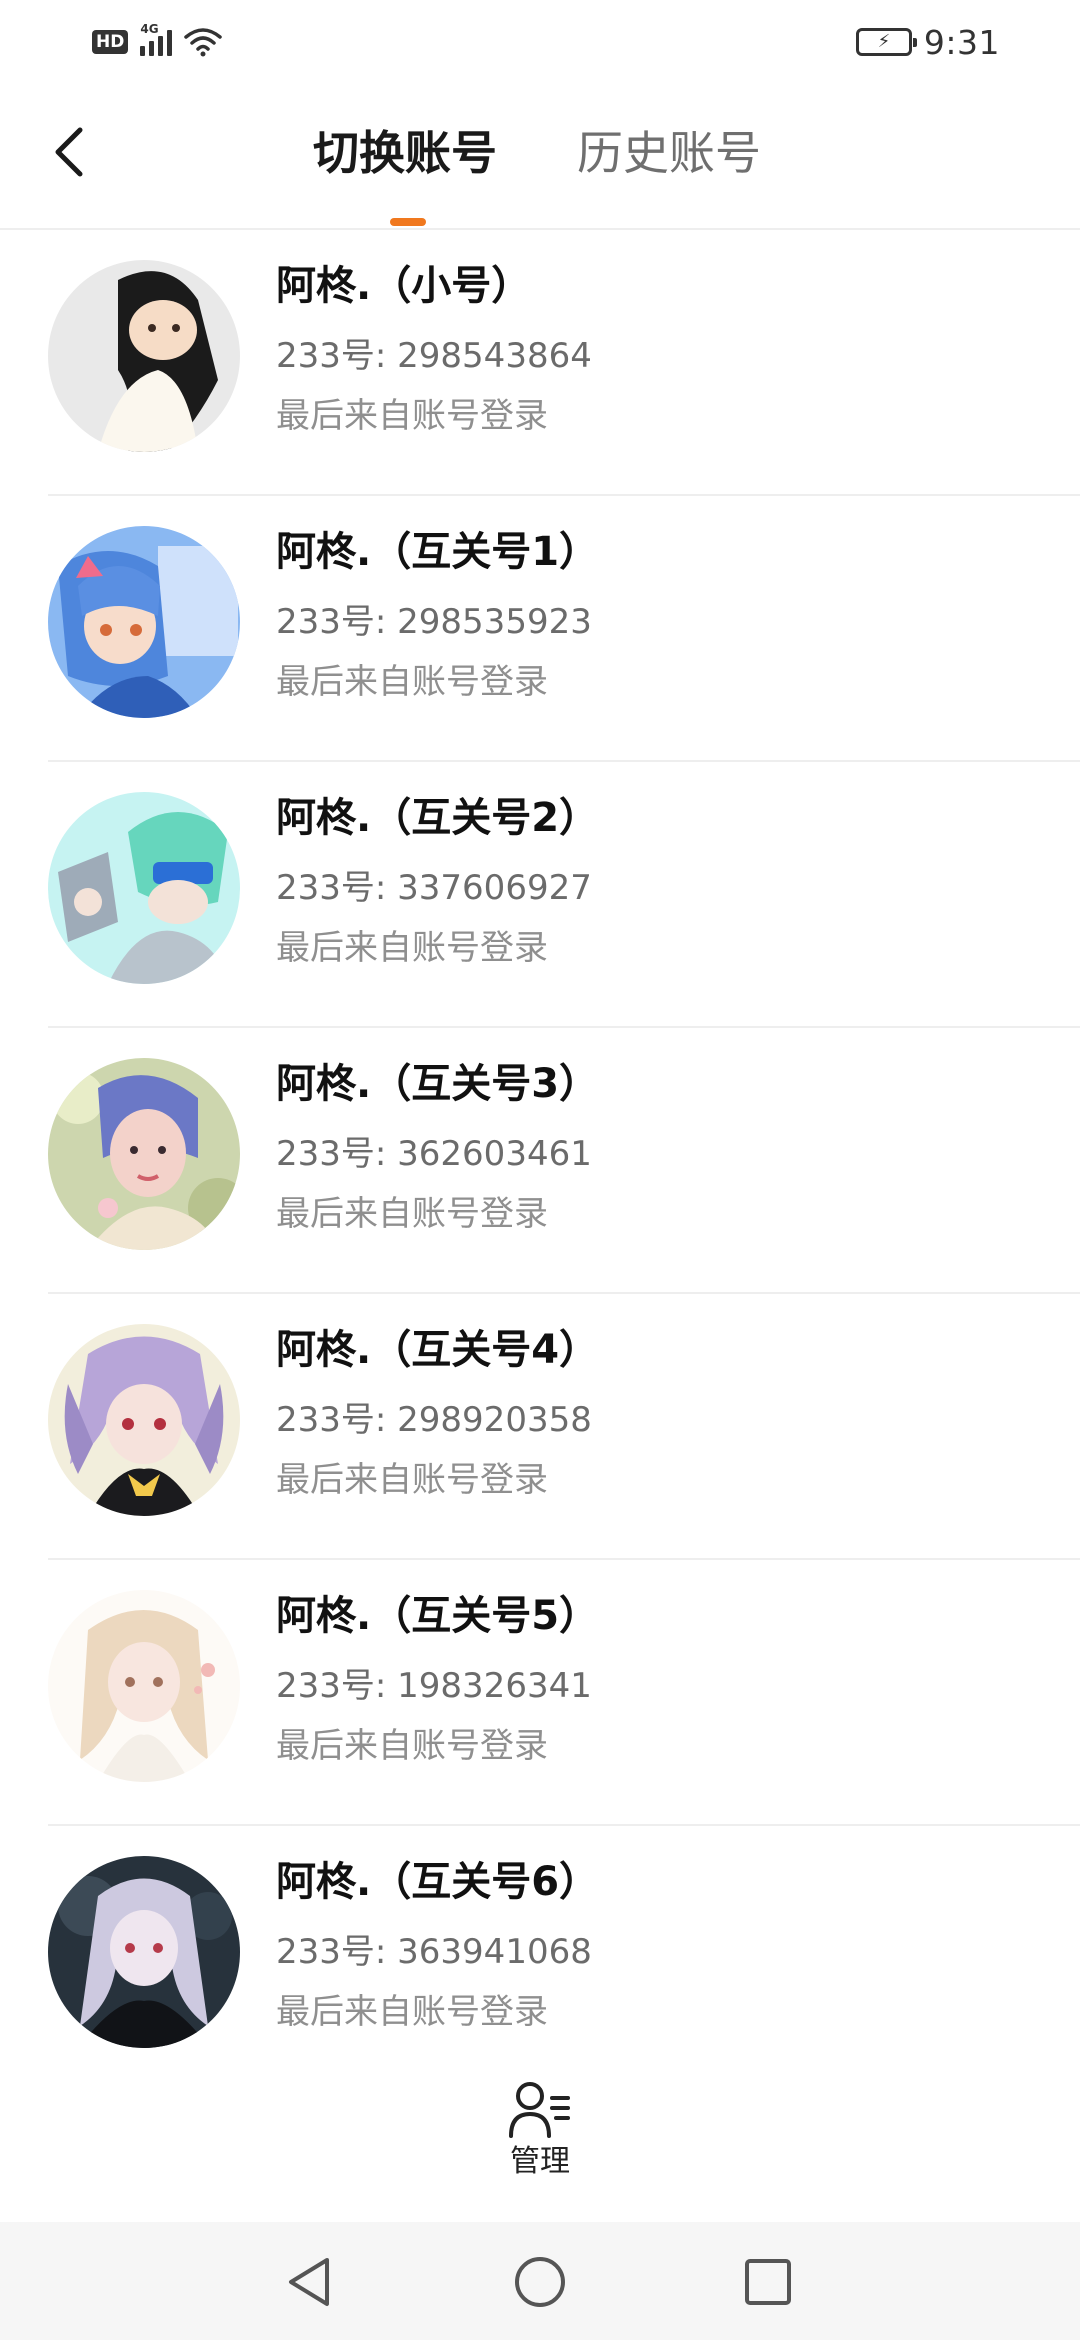 The width and height of the screenshot is (1080, 2340). I want to click on network-type-label: 4G, so click(149, 29).